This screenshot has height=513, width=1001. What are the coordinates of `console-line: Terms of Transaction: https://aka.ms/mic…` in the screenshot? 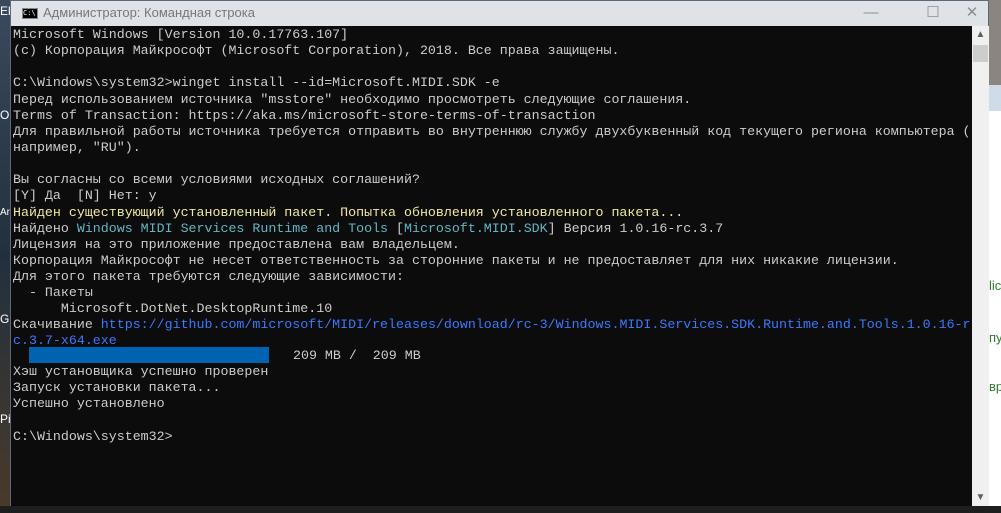 It's located at (304, 115).